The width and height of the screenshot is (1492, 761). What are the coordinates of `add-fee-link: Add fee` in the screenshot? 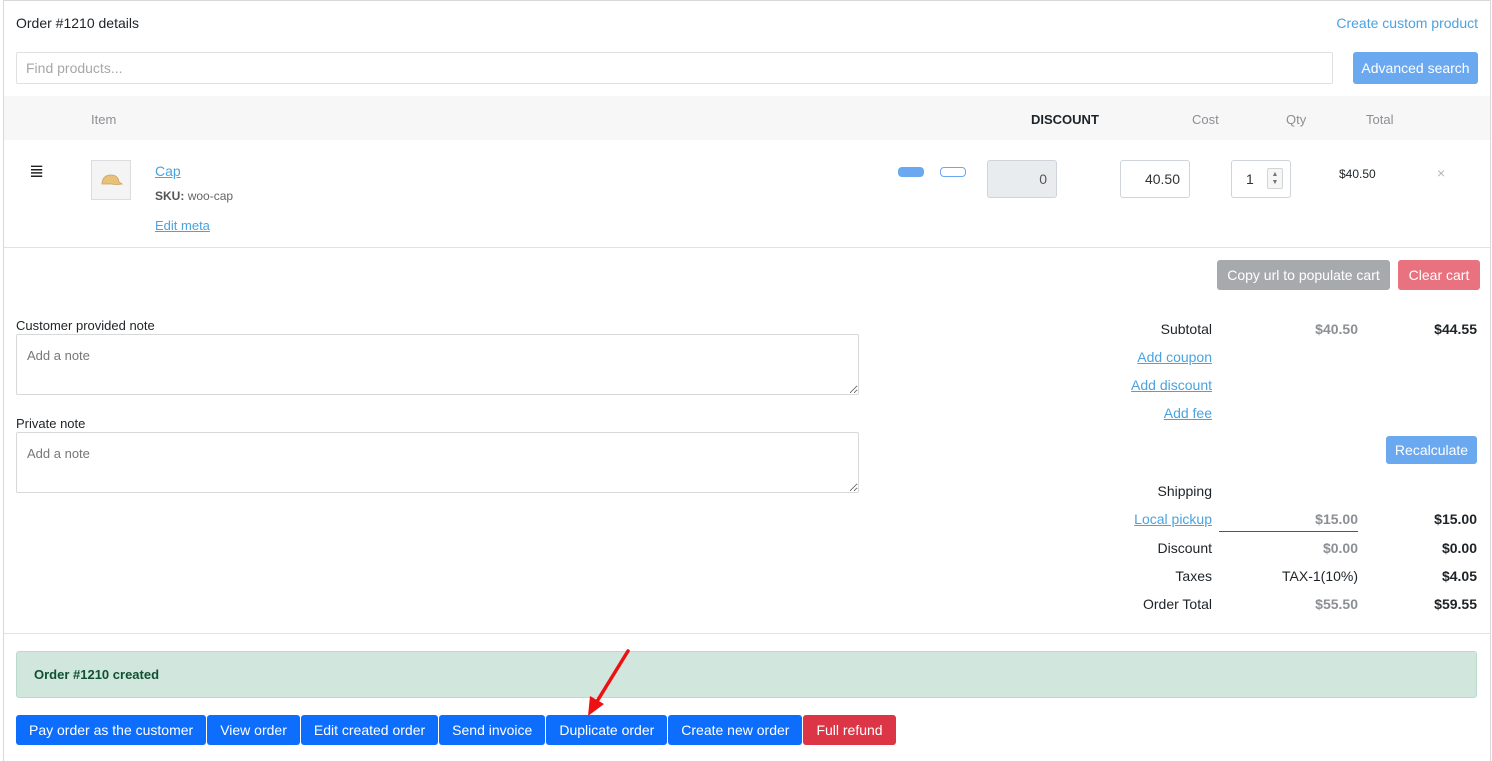 It's located at (1188, 413).